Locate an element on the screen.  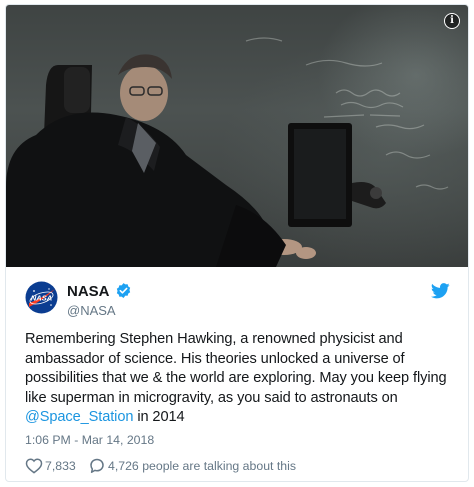
twitter-bird-icon is located at coordinates (440, 291).